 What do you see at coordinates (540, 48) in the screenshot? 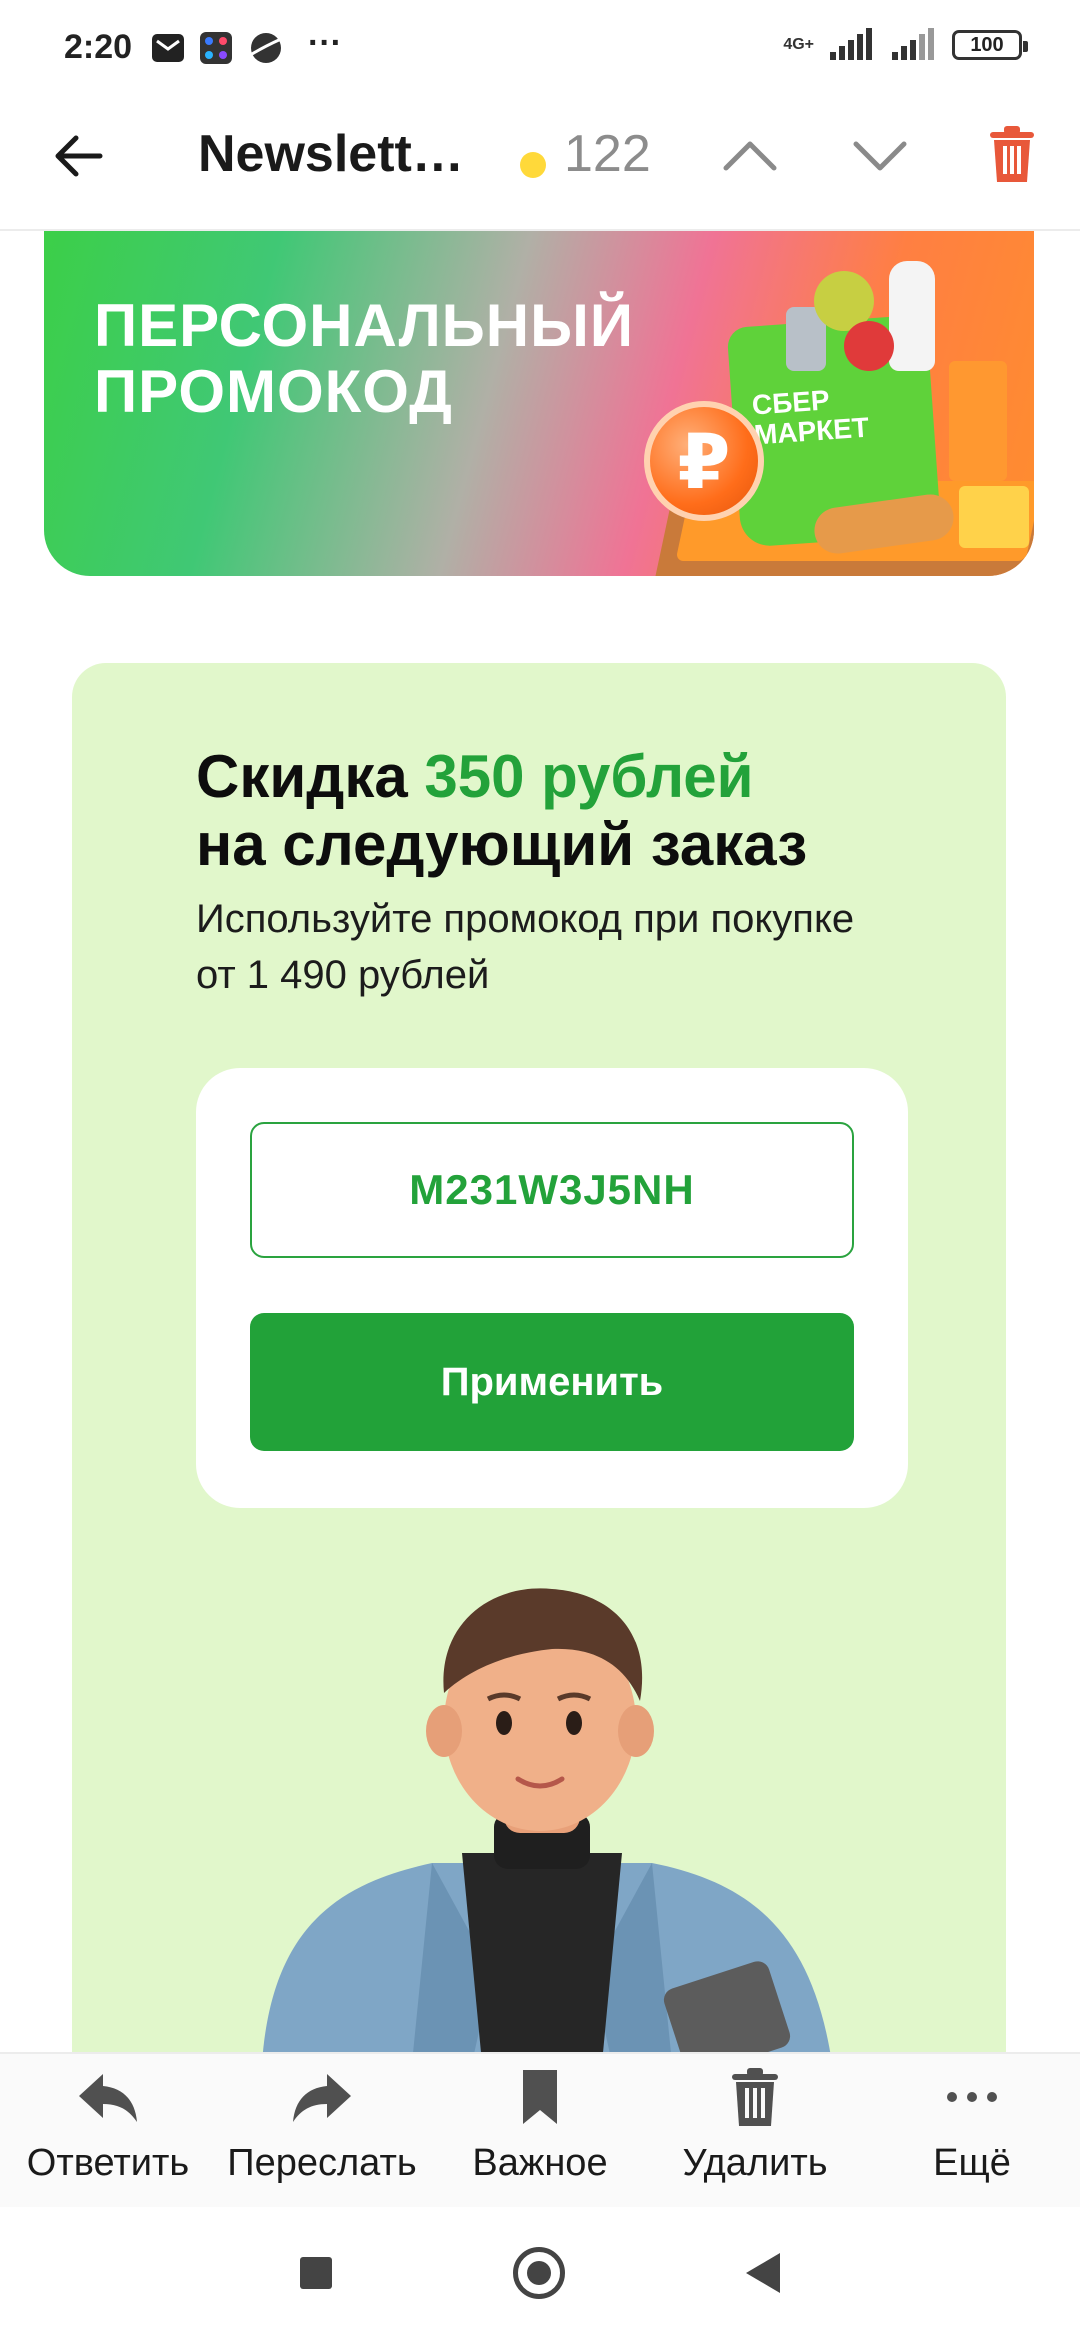
I see `status-bar: 2:20 ··· 4G+ 100` at bounding box center [540, 48].